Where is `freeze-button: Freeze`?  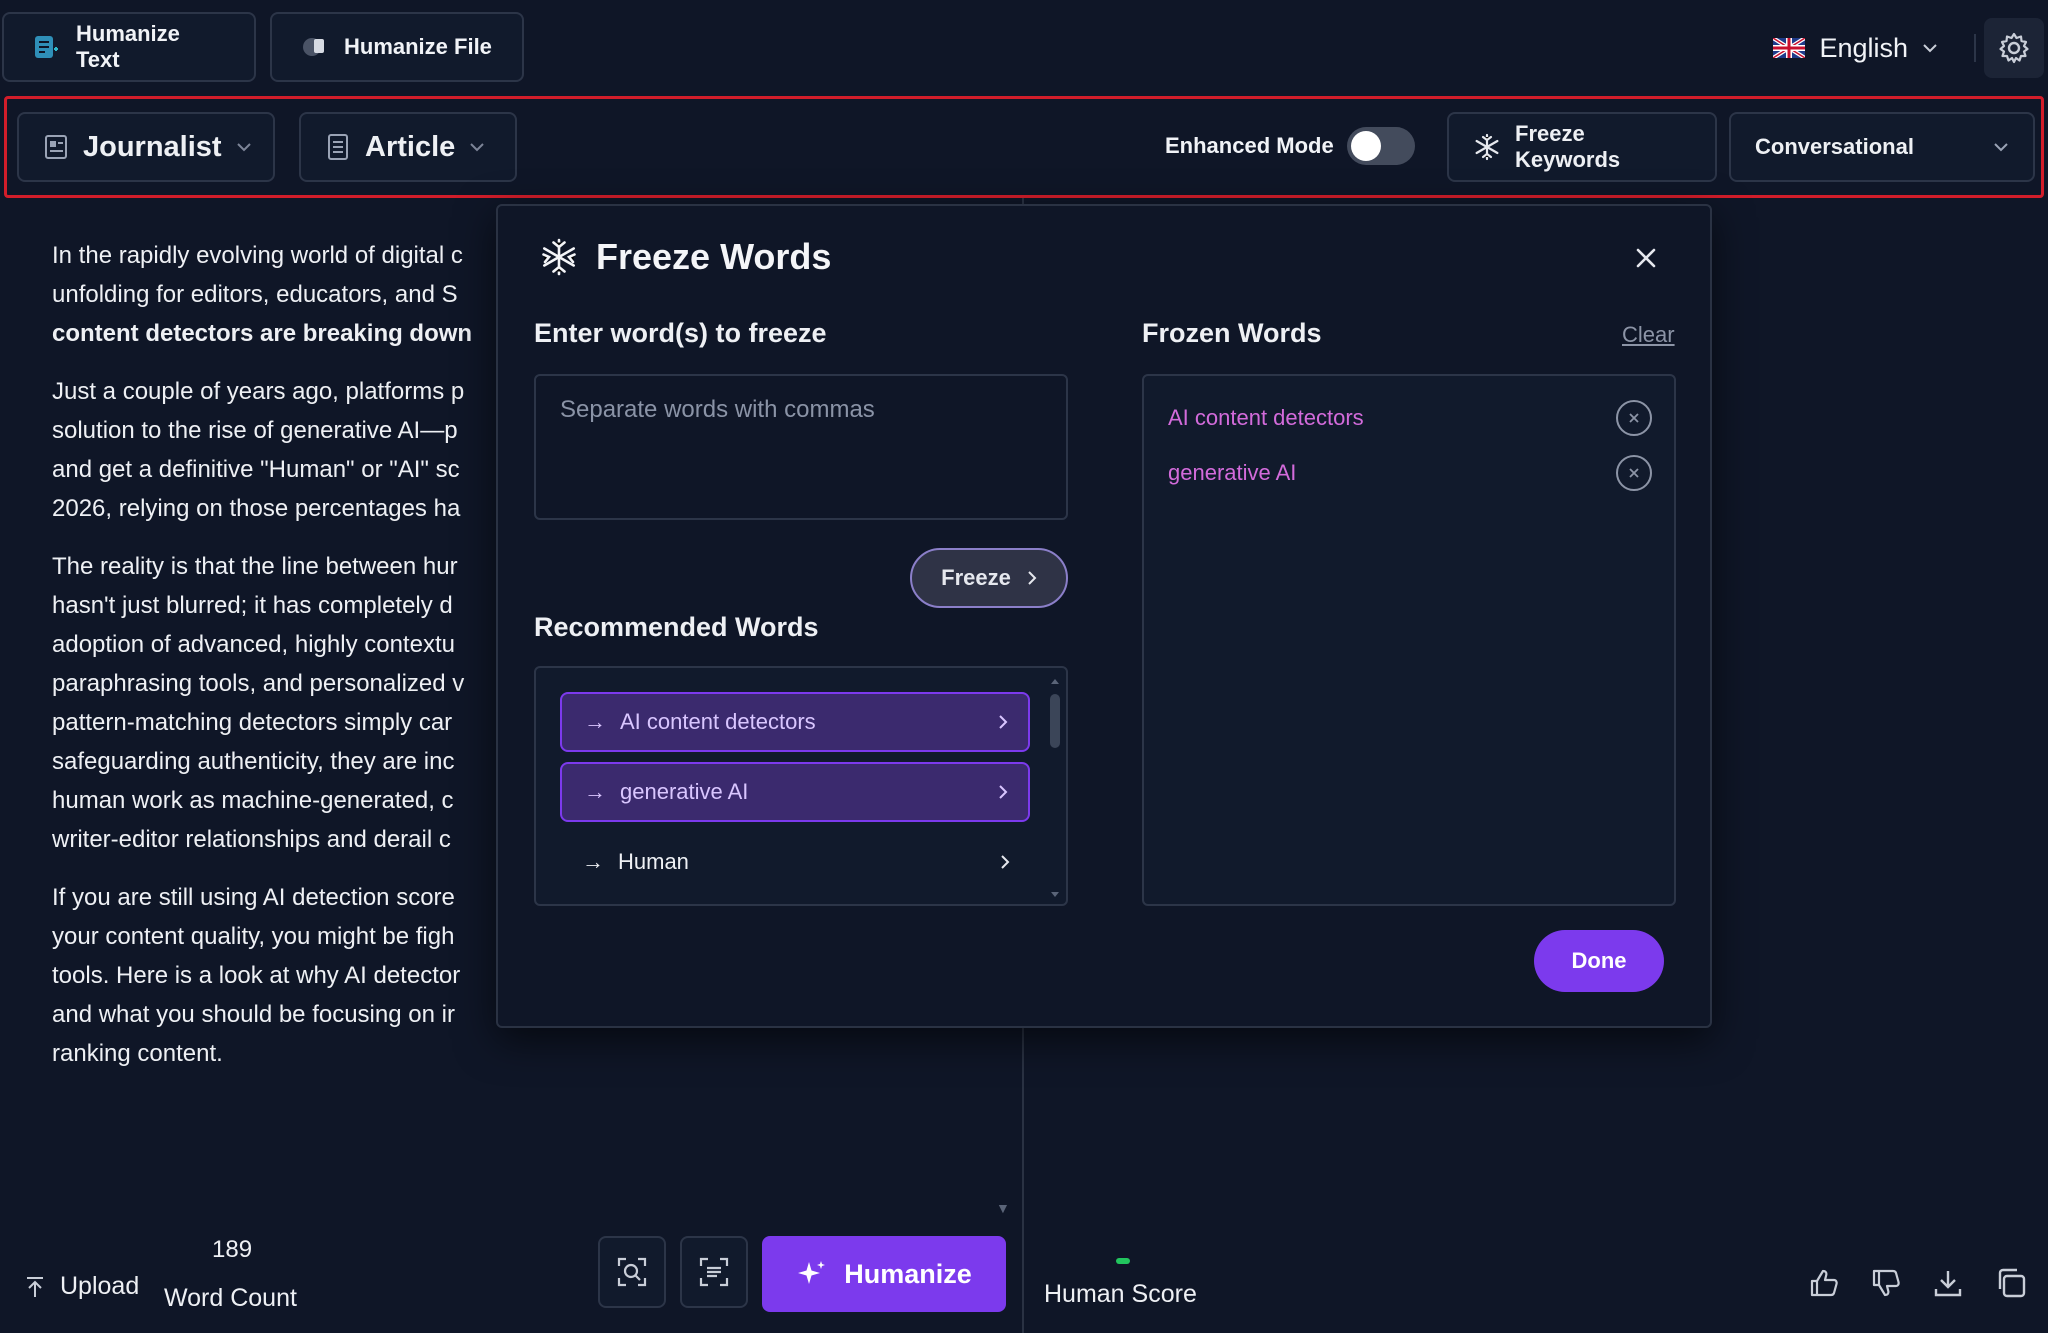
freeze-button: Freeze is located at coordinates (989, 578).